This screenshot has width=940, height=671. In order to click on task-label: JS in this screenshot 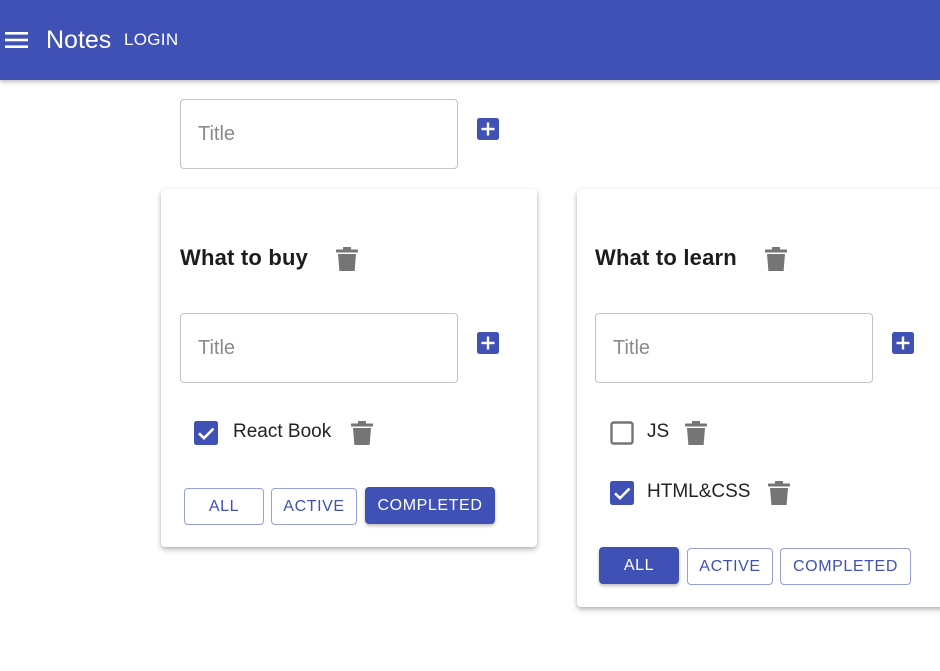, I will do `click(658, 431)`.